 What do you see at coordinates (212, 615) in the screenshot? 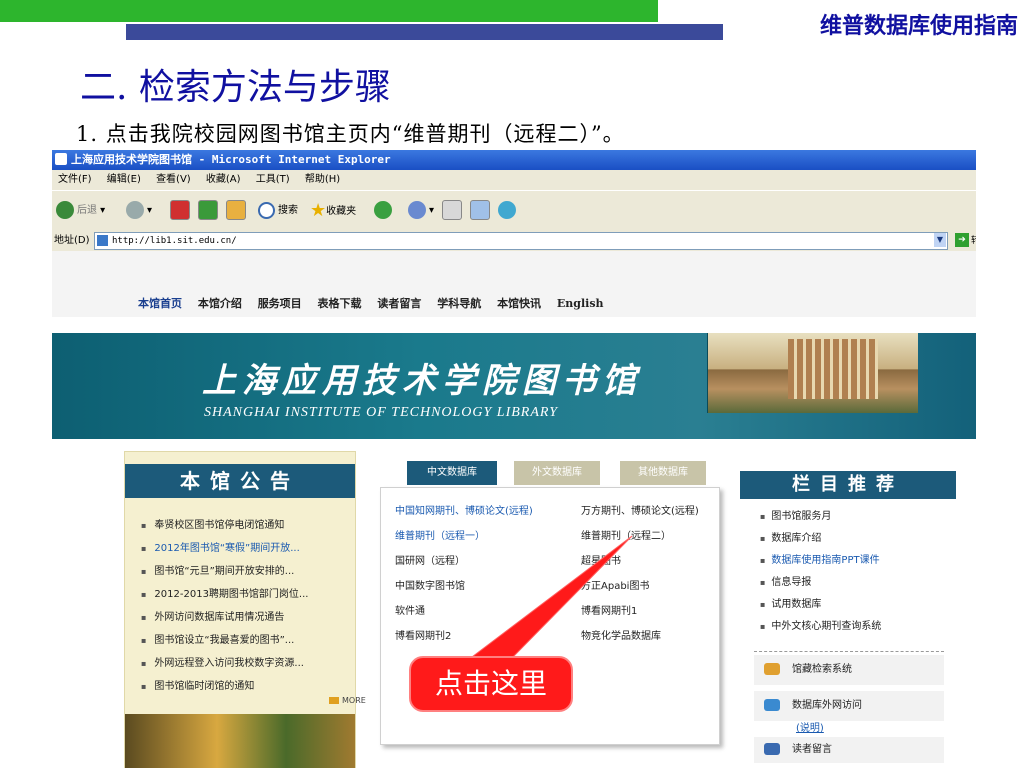
I see `notice-item: 外网访问数据库试用情况通告` at bounding box center [212, 615].